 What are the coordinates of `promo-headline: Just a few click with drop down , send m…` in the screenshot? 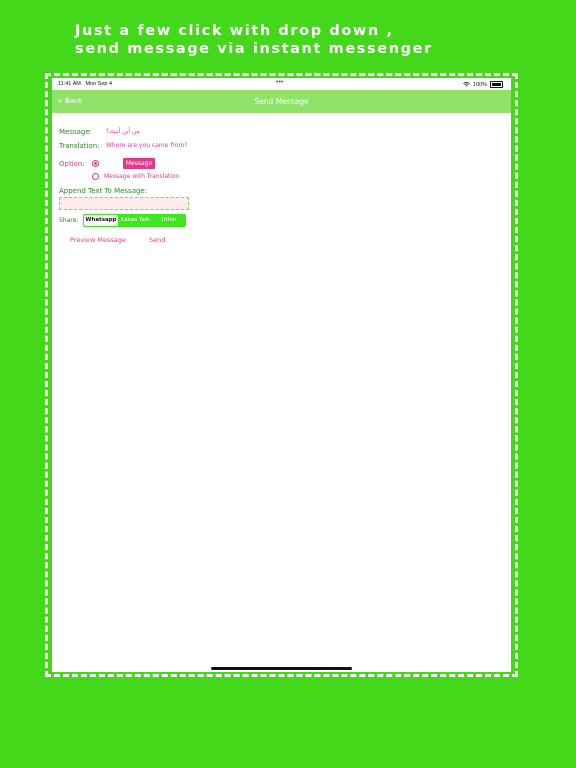 It's located at (315, 40).